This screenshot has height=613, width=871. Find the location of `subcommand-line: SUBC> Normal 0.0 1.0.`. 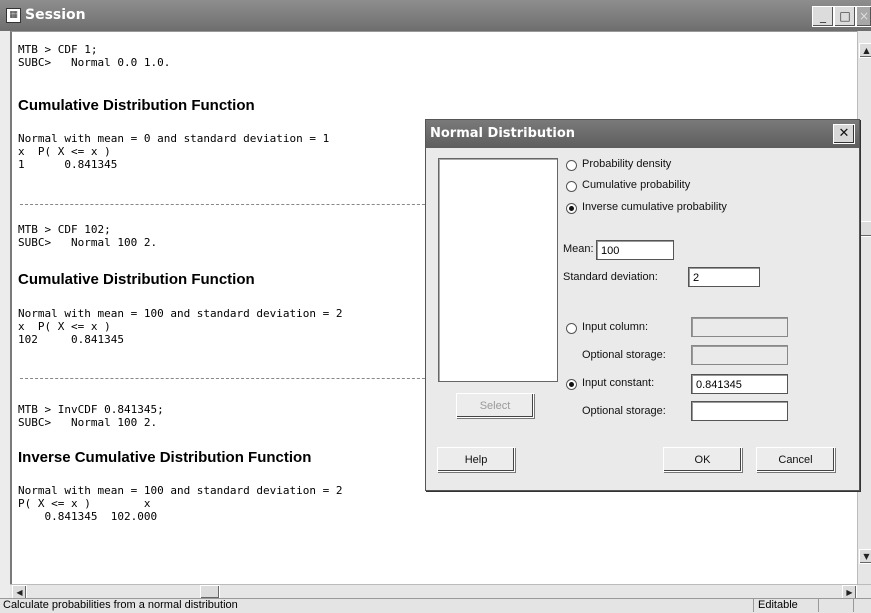

subcommand-line: SUBC> Normal 0.0 1.0. is located at coordinates (94, 62).